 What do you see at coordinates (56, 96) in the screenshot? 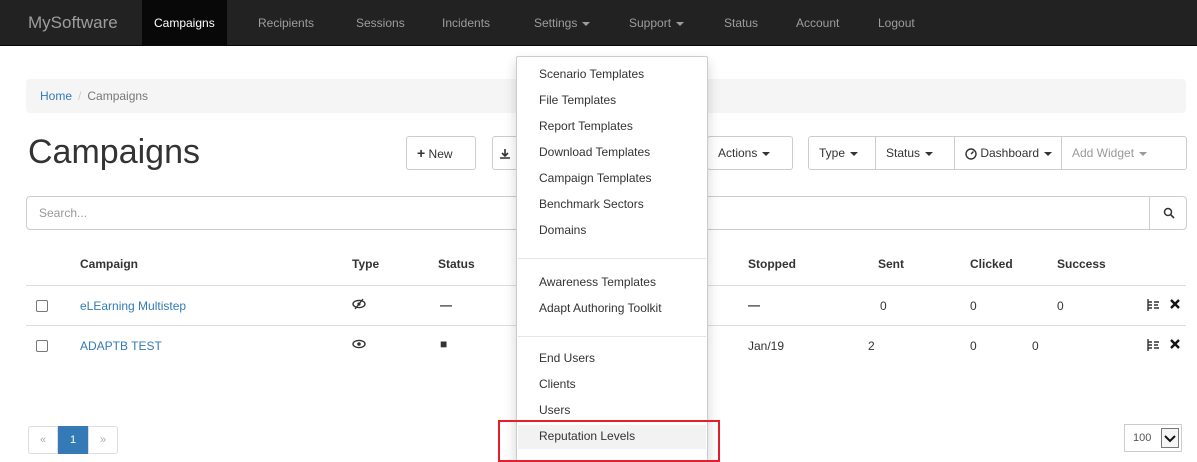
I see `breadcrumb-home: Home` at bounding box center [56, 96].